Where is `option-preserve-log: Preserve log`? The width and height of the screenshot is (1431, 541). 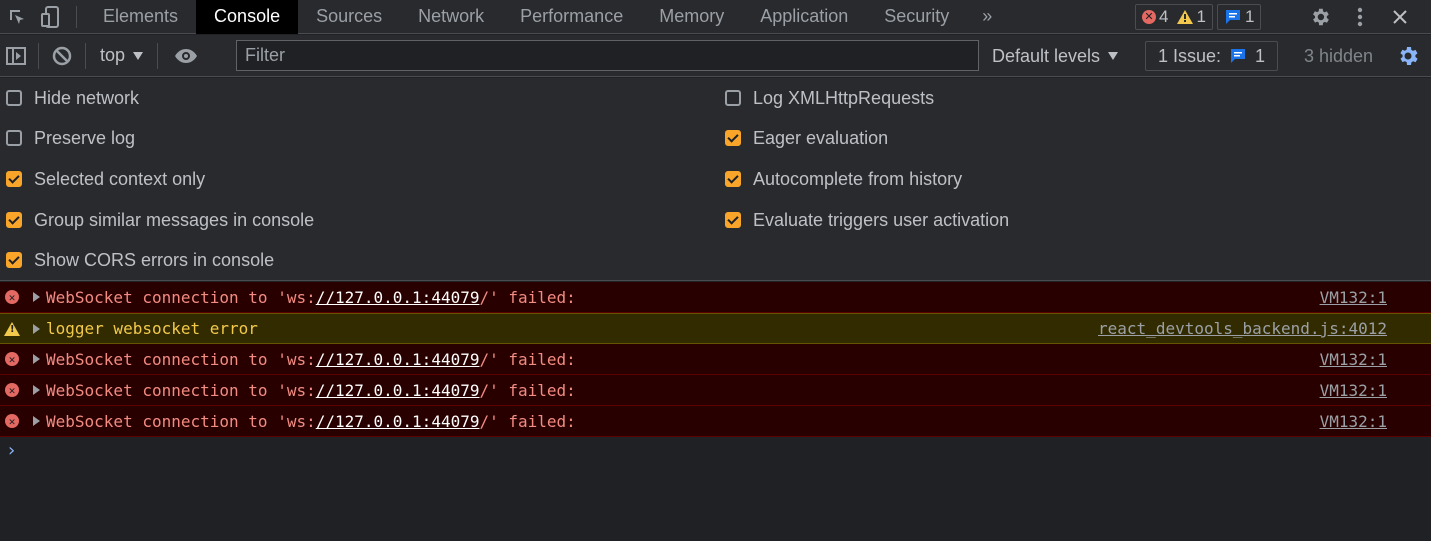
option-preserve-log: Preserve log is located at coordinates (70, 138).